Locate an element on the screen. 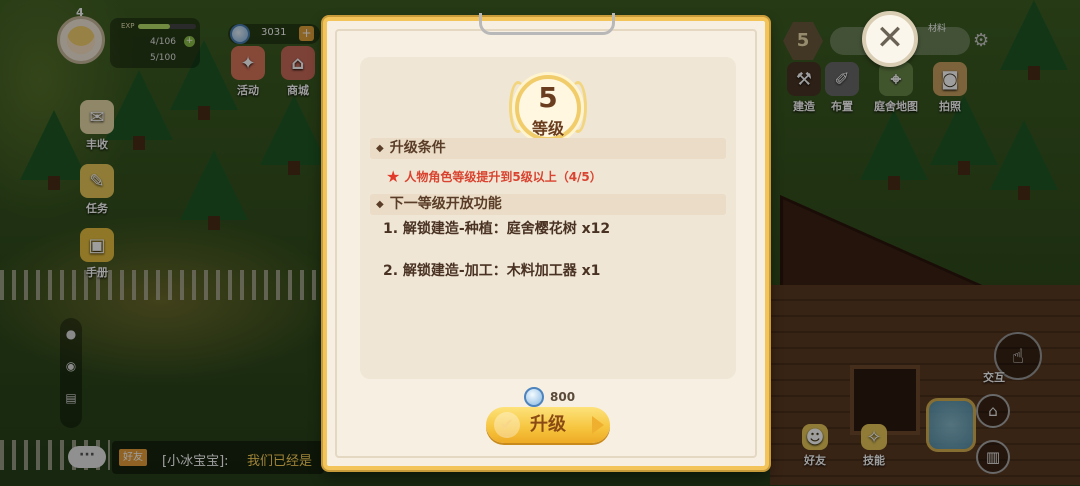 This screenshot has width=1080, height=486. cost-value: 800 is located at coordinates (563, 397).